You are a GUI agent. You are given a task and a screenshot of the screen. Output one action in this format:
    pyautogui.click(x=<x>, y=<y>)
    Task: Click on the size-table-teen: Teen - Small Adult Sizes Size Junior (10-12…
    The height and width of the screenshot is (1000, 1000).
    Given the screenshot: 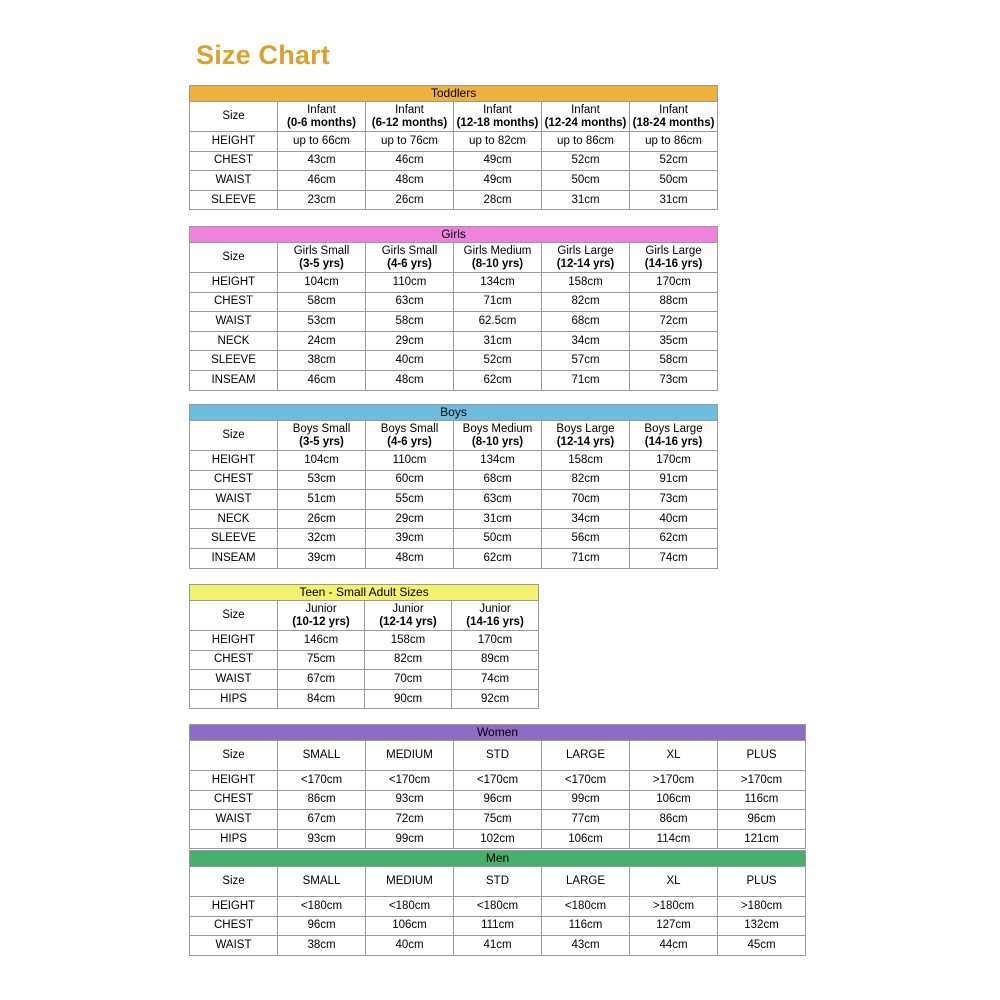 What is the action you would take?
    pyautogui.click(x=364, y=647)
    